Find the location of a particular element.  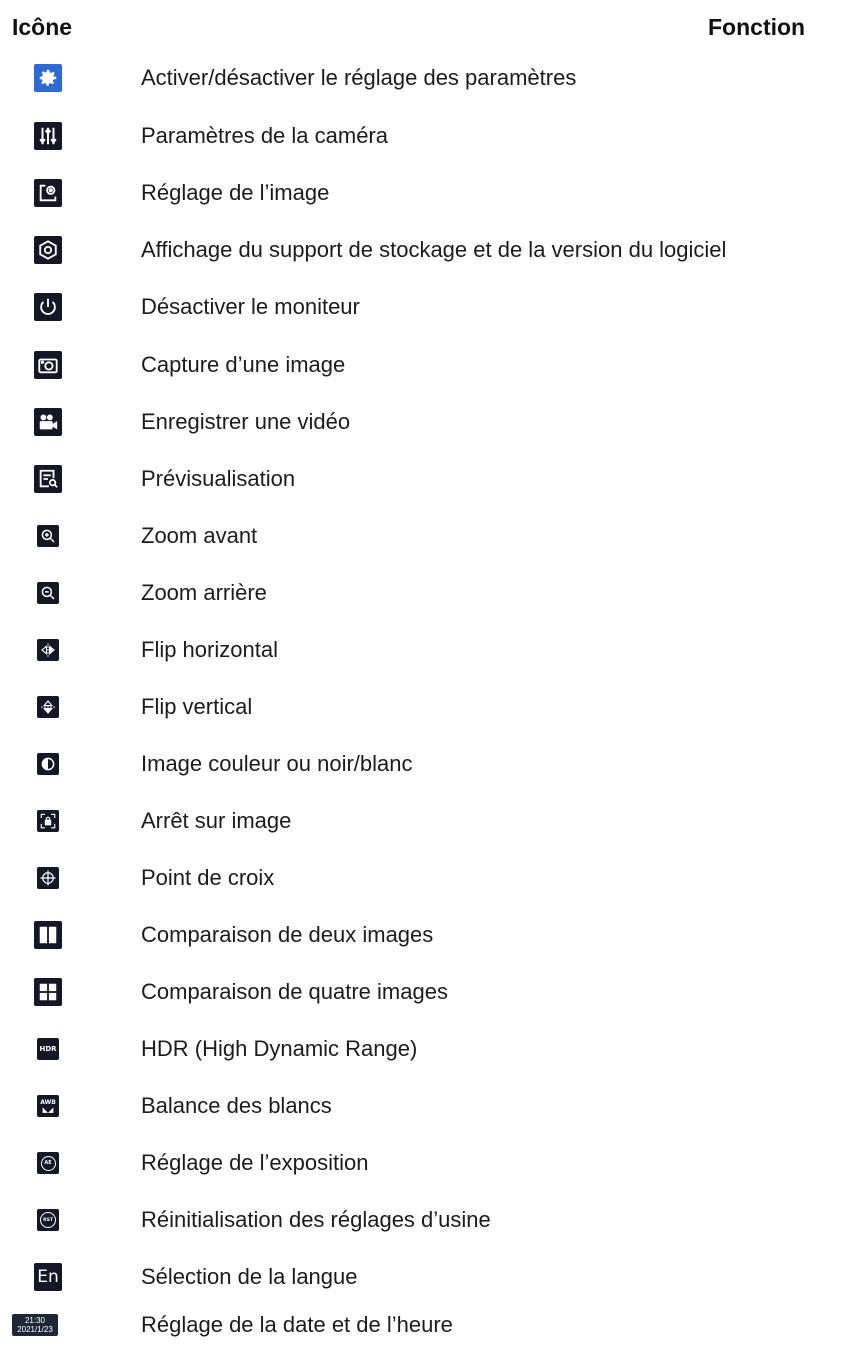

language-icon: En is located at coordinates (48, 1277).